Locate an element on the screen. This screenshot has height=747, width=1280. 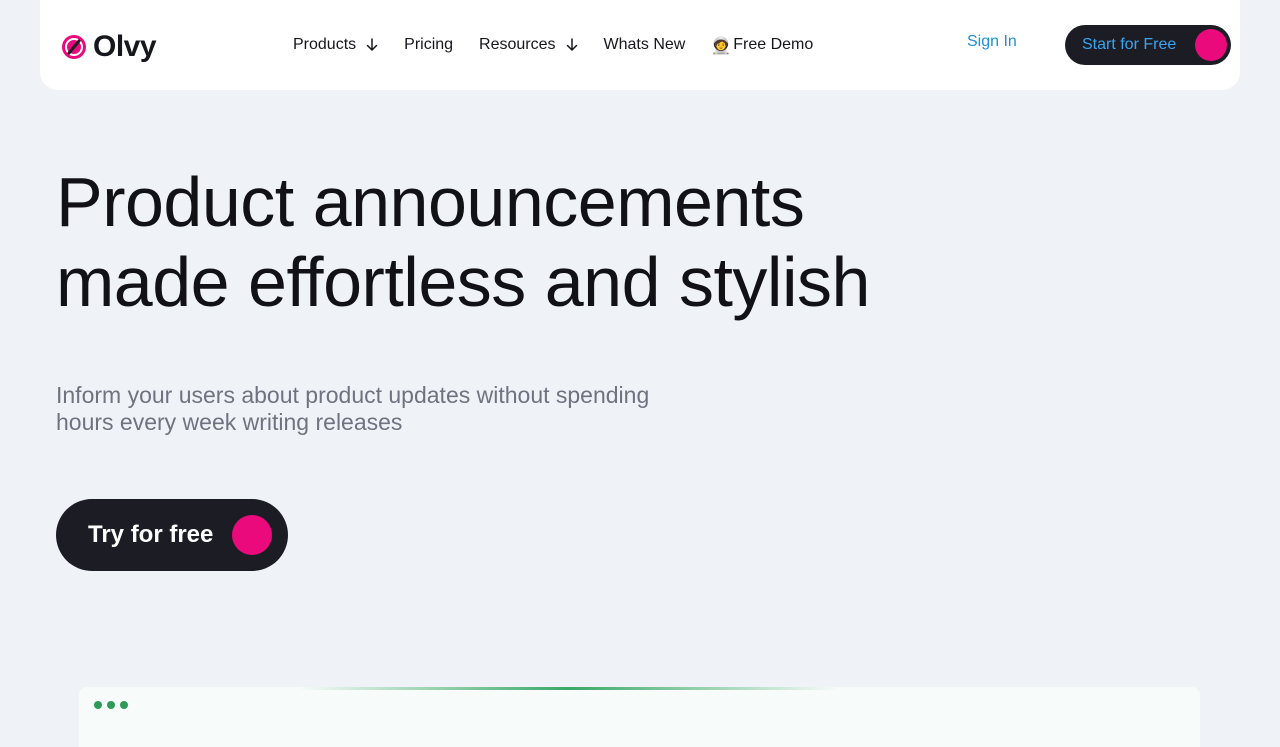
start-for-free-button: Start for Free is located at coordinates (1148, 45).